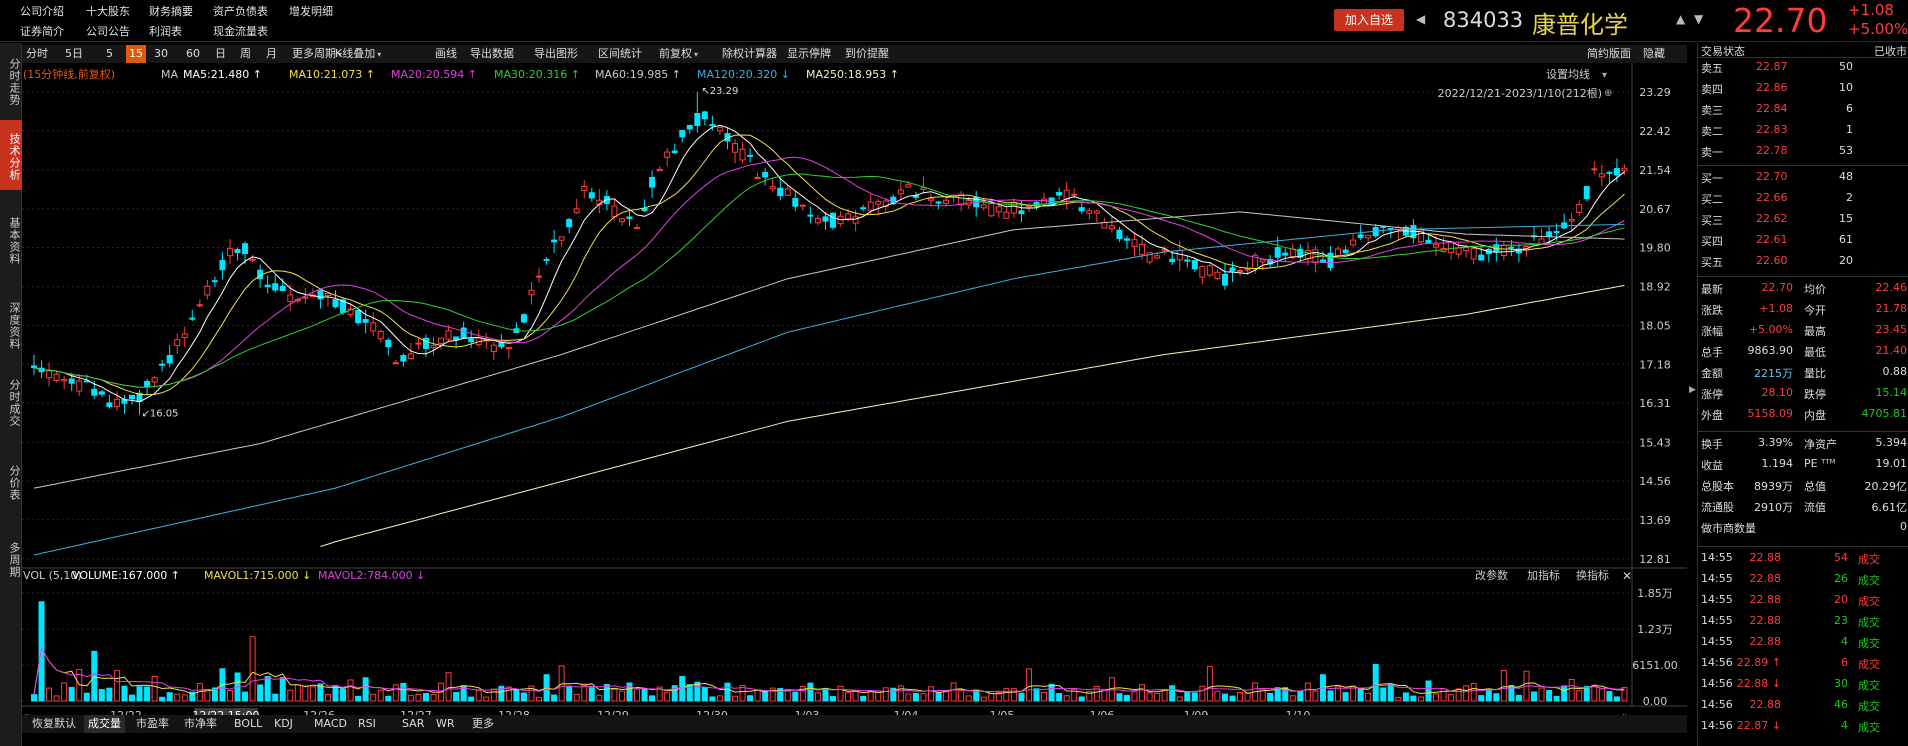 This screenshot has height=746, width=1908. What do you see at coordinates (1773, 507) in the screenshot?
I see `stat-value: 2910万` at bounding box center [1773, 507].